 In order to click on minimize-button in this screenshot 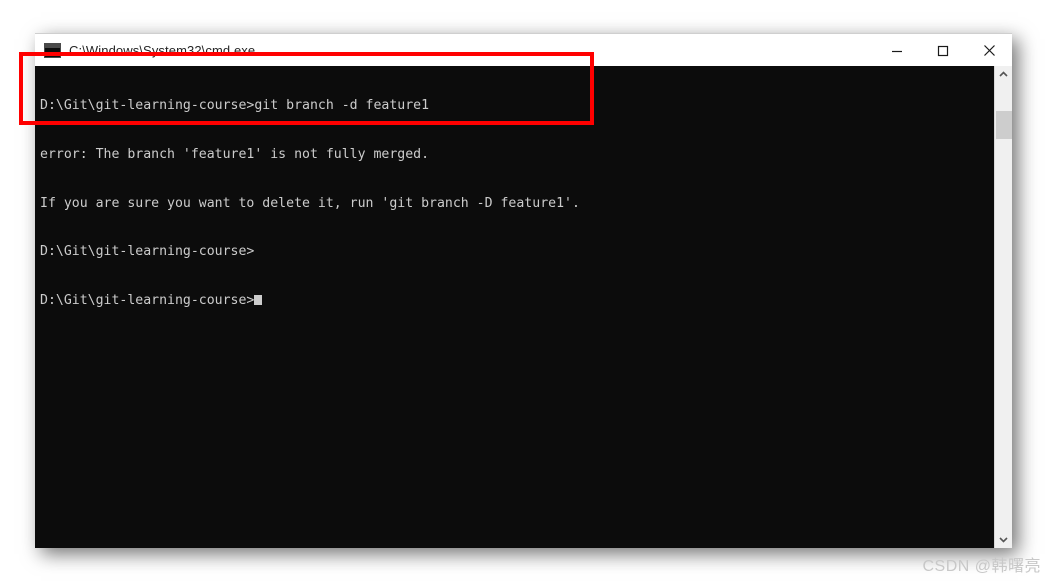, I will do `click(897, 50)`.